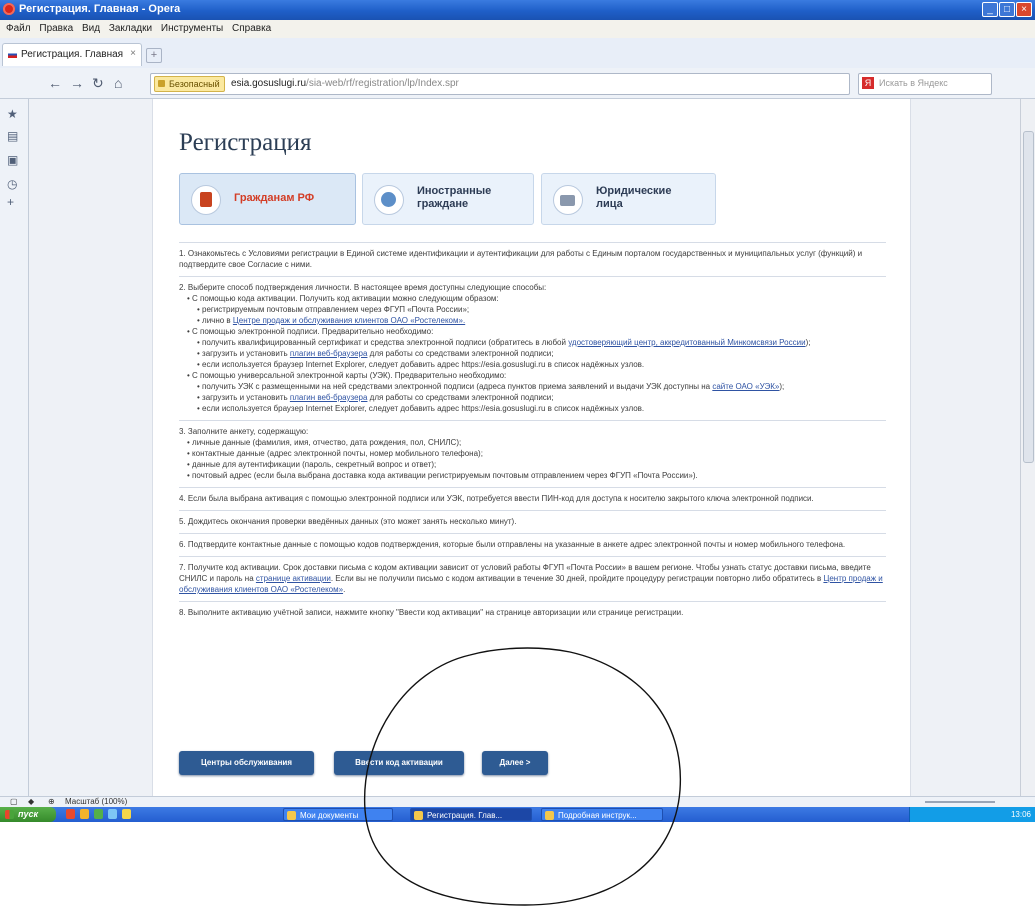 Image resolution: width=1035 pixels, height=908 pixels. What do you see at coordinates (18, 28) in the screenshot?
I see `menu-file: Файл` at bounding box center [18, 28].